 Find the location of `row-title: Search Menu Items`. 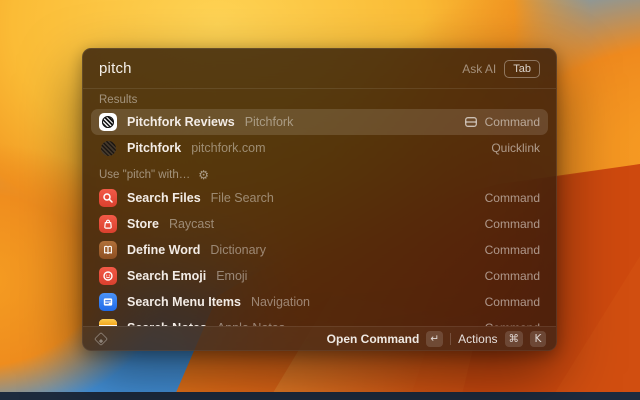

row-title: Search Menu Items is located at coordinates (184, 302).